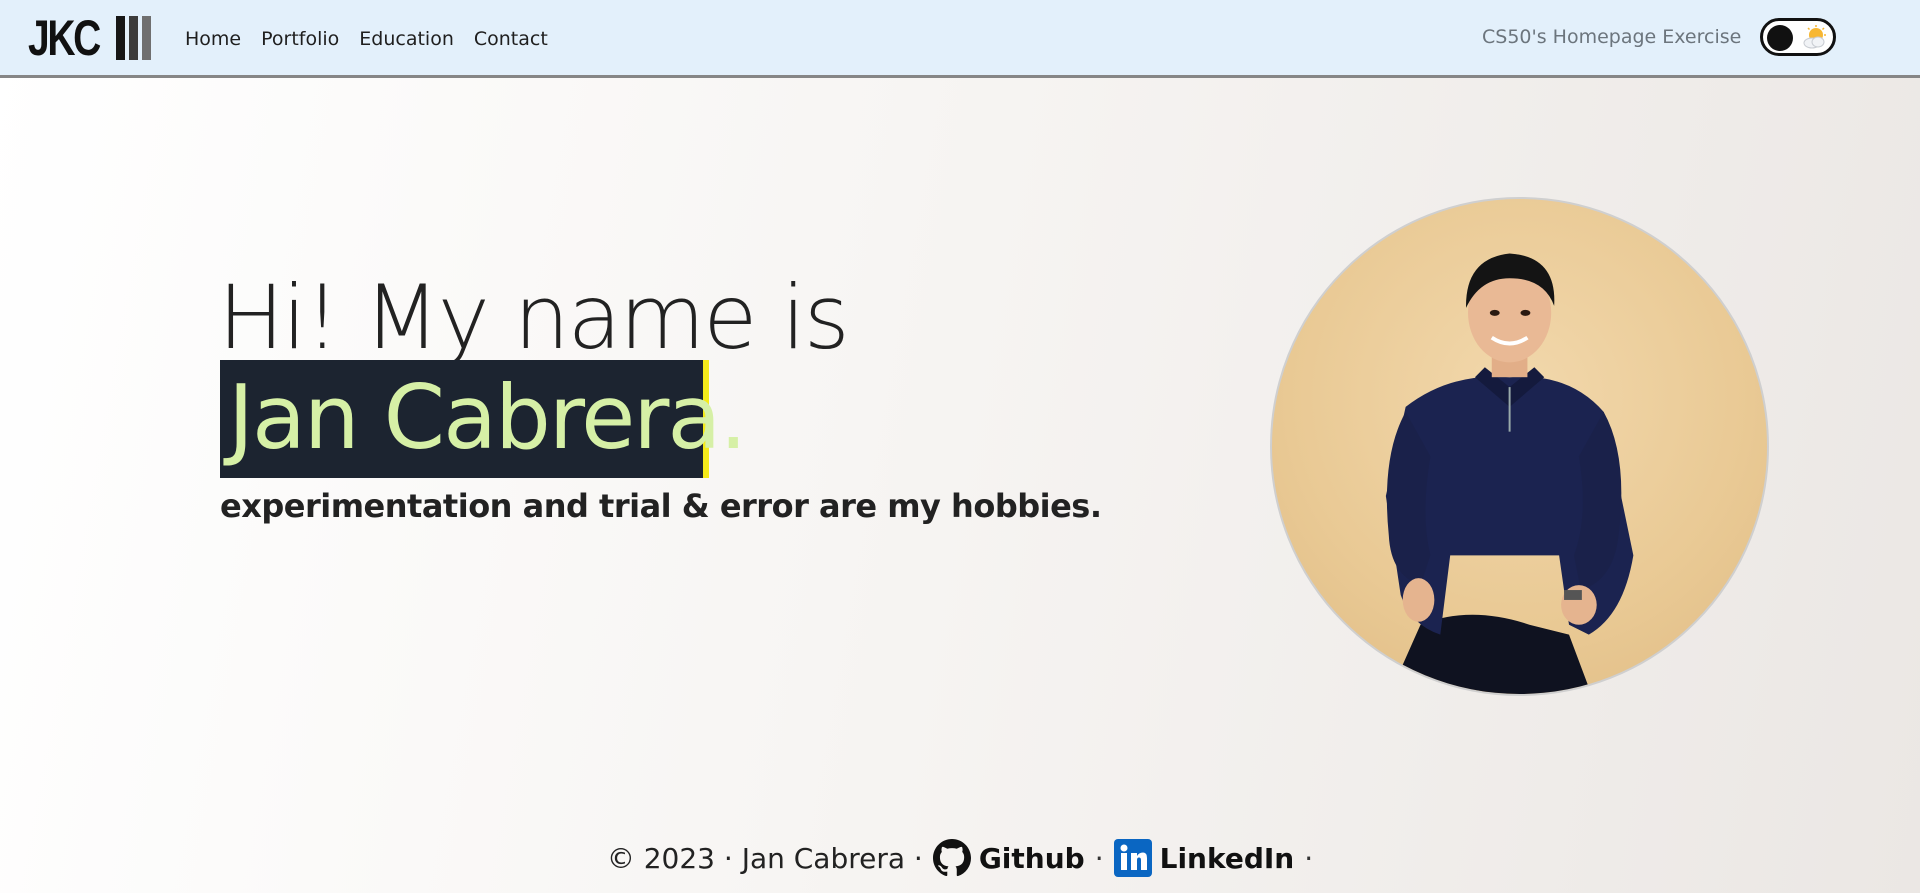  Describe the element at coordinates (213, 39) in the screenshot. I see `nav-link-home: Home` at that location.